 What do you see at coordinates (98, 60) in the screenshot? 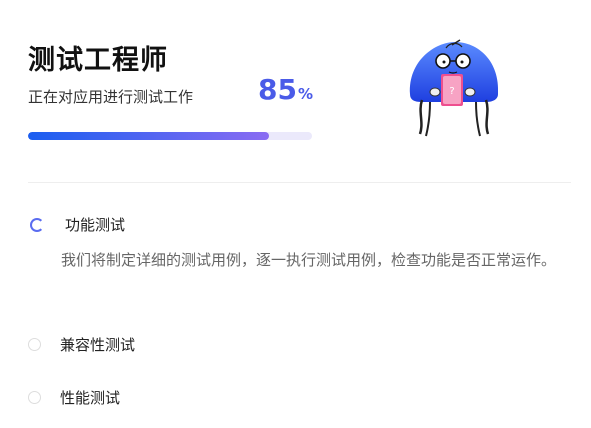
I see `page-title: 测试工程师` at bounding box center [98, 60].